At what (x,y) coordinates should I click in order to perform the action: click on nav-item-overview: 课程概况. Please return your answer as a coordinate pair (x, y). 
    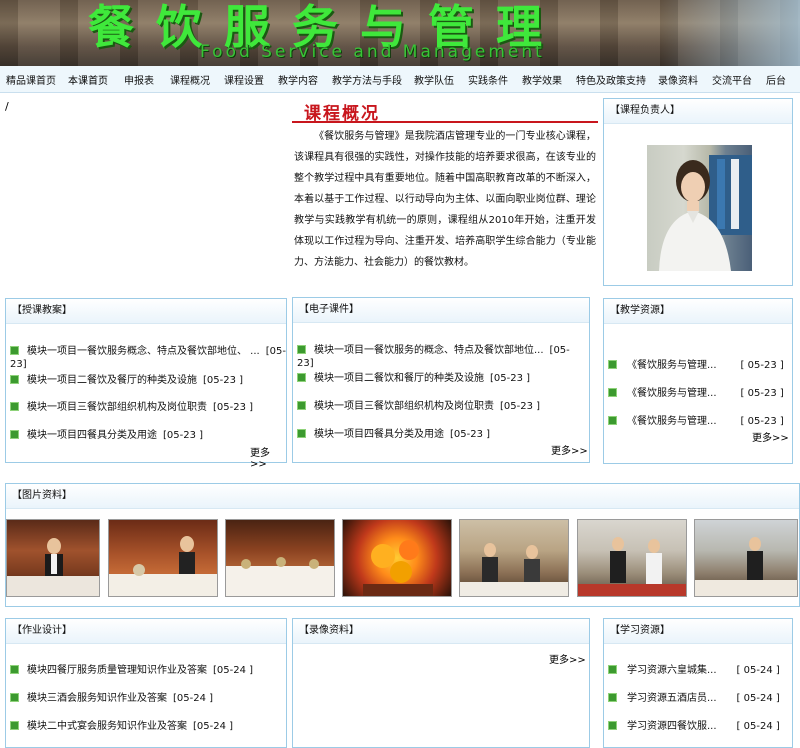
    Looking at the image, I should click on (190, 79).